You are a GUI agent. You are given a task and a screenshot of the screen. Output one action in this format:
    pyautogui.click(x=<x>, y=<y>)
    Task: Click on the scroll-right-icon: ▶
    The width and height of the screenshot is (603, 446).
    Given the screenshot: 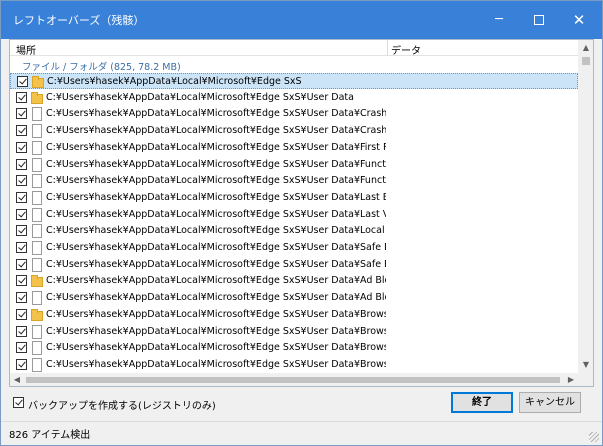 What is the action you would take?
    pyautogui.click(x=571, y=379)
    